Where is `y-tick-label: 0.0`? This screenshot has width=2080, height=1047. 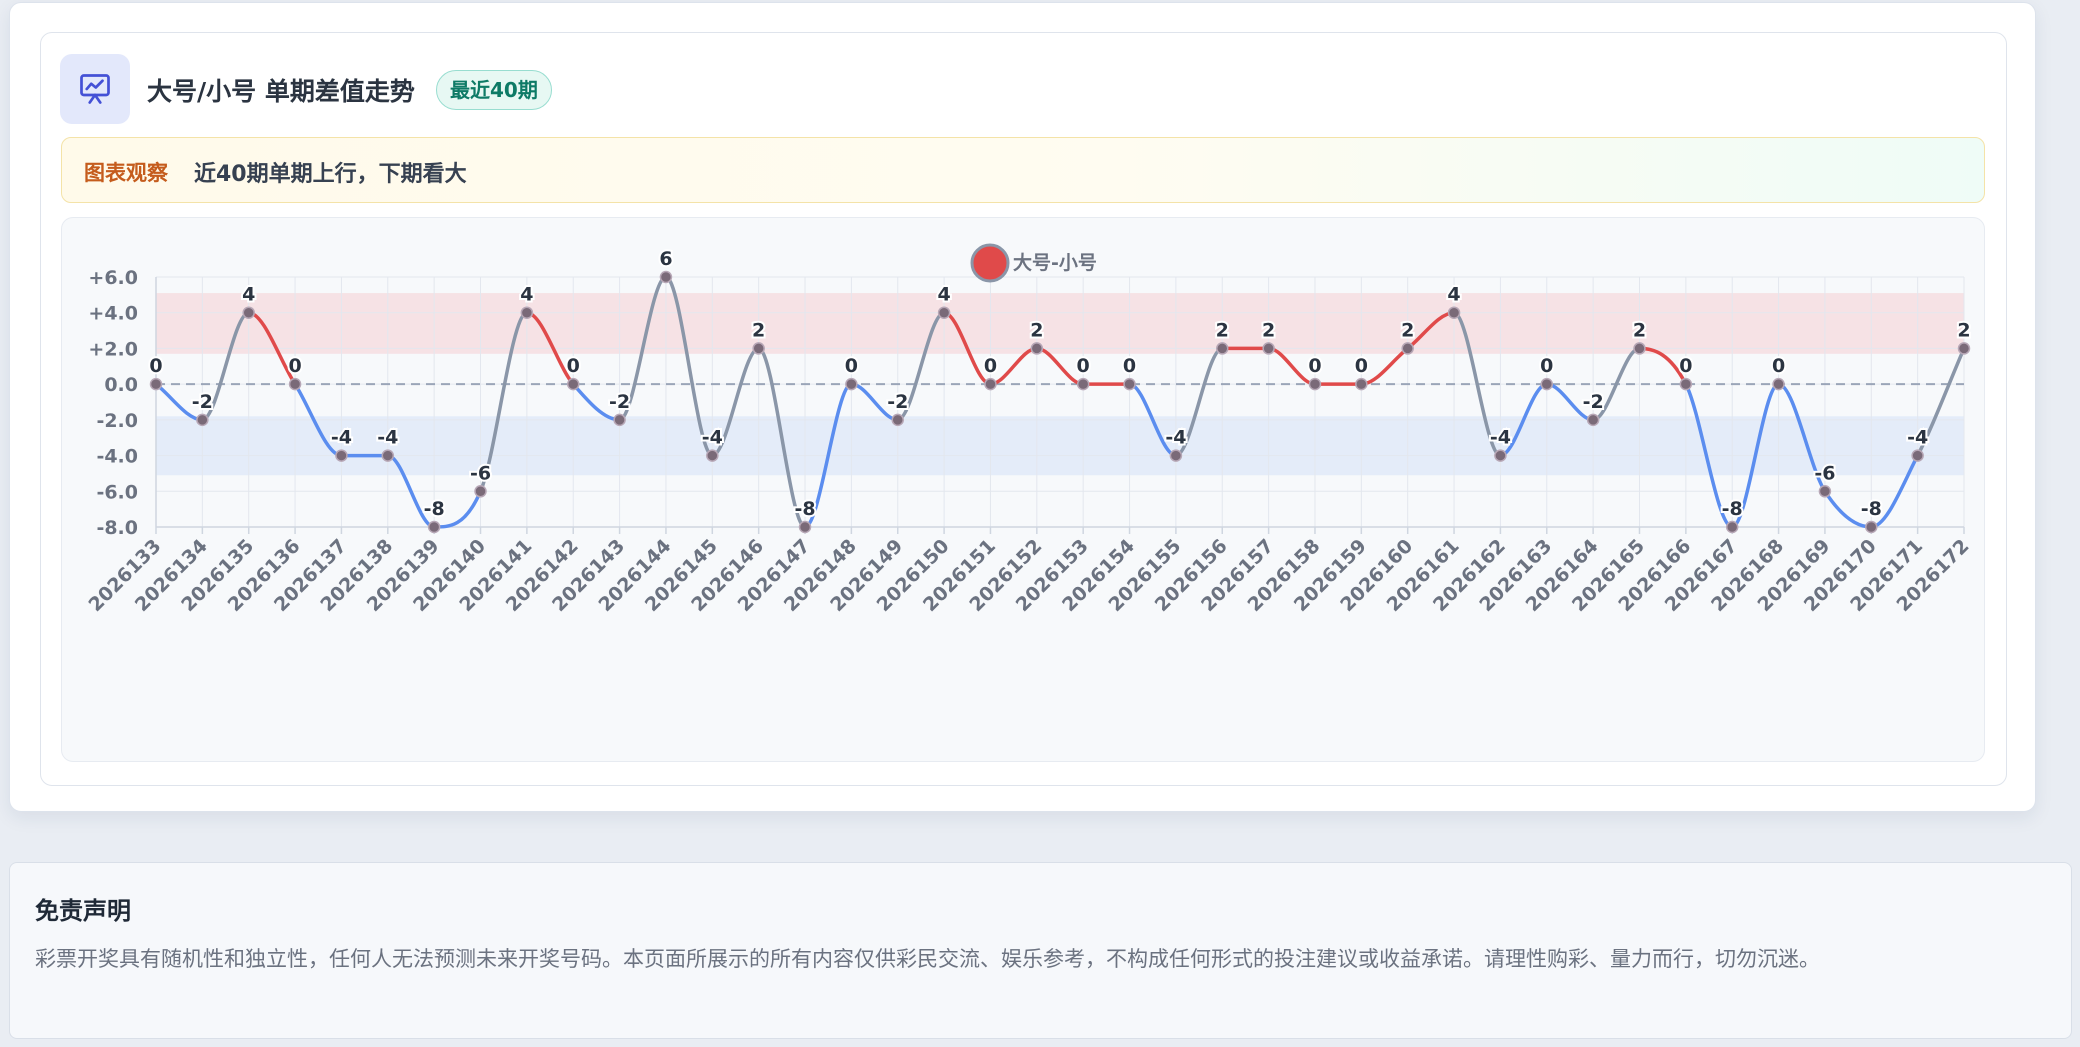 y-tick-label: 0.0 is located at coordinates (121, 385).